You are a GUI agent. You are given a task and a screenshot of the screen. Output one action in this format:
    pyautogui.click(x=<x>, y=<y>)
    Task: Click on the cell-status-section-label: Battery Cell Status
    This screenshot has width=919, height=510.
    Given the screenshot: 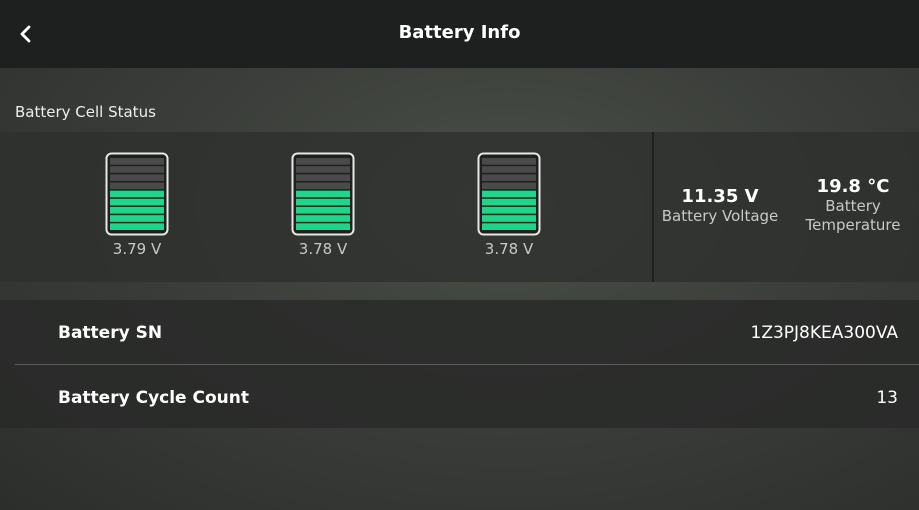 What is the action you would take?
    pyautogui.click(x=85, y=112)
    